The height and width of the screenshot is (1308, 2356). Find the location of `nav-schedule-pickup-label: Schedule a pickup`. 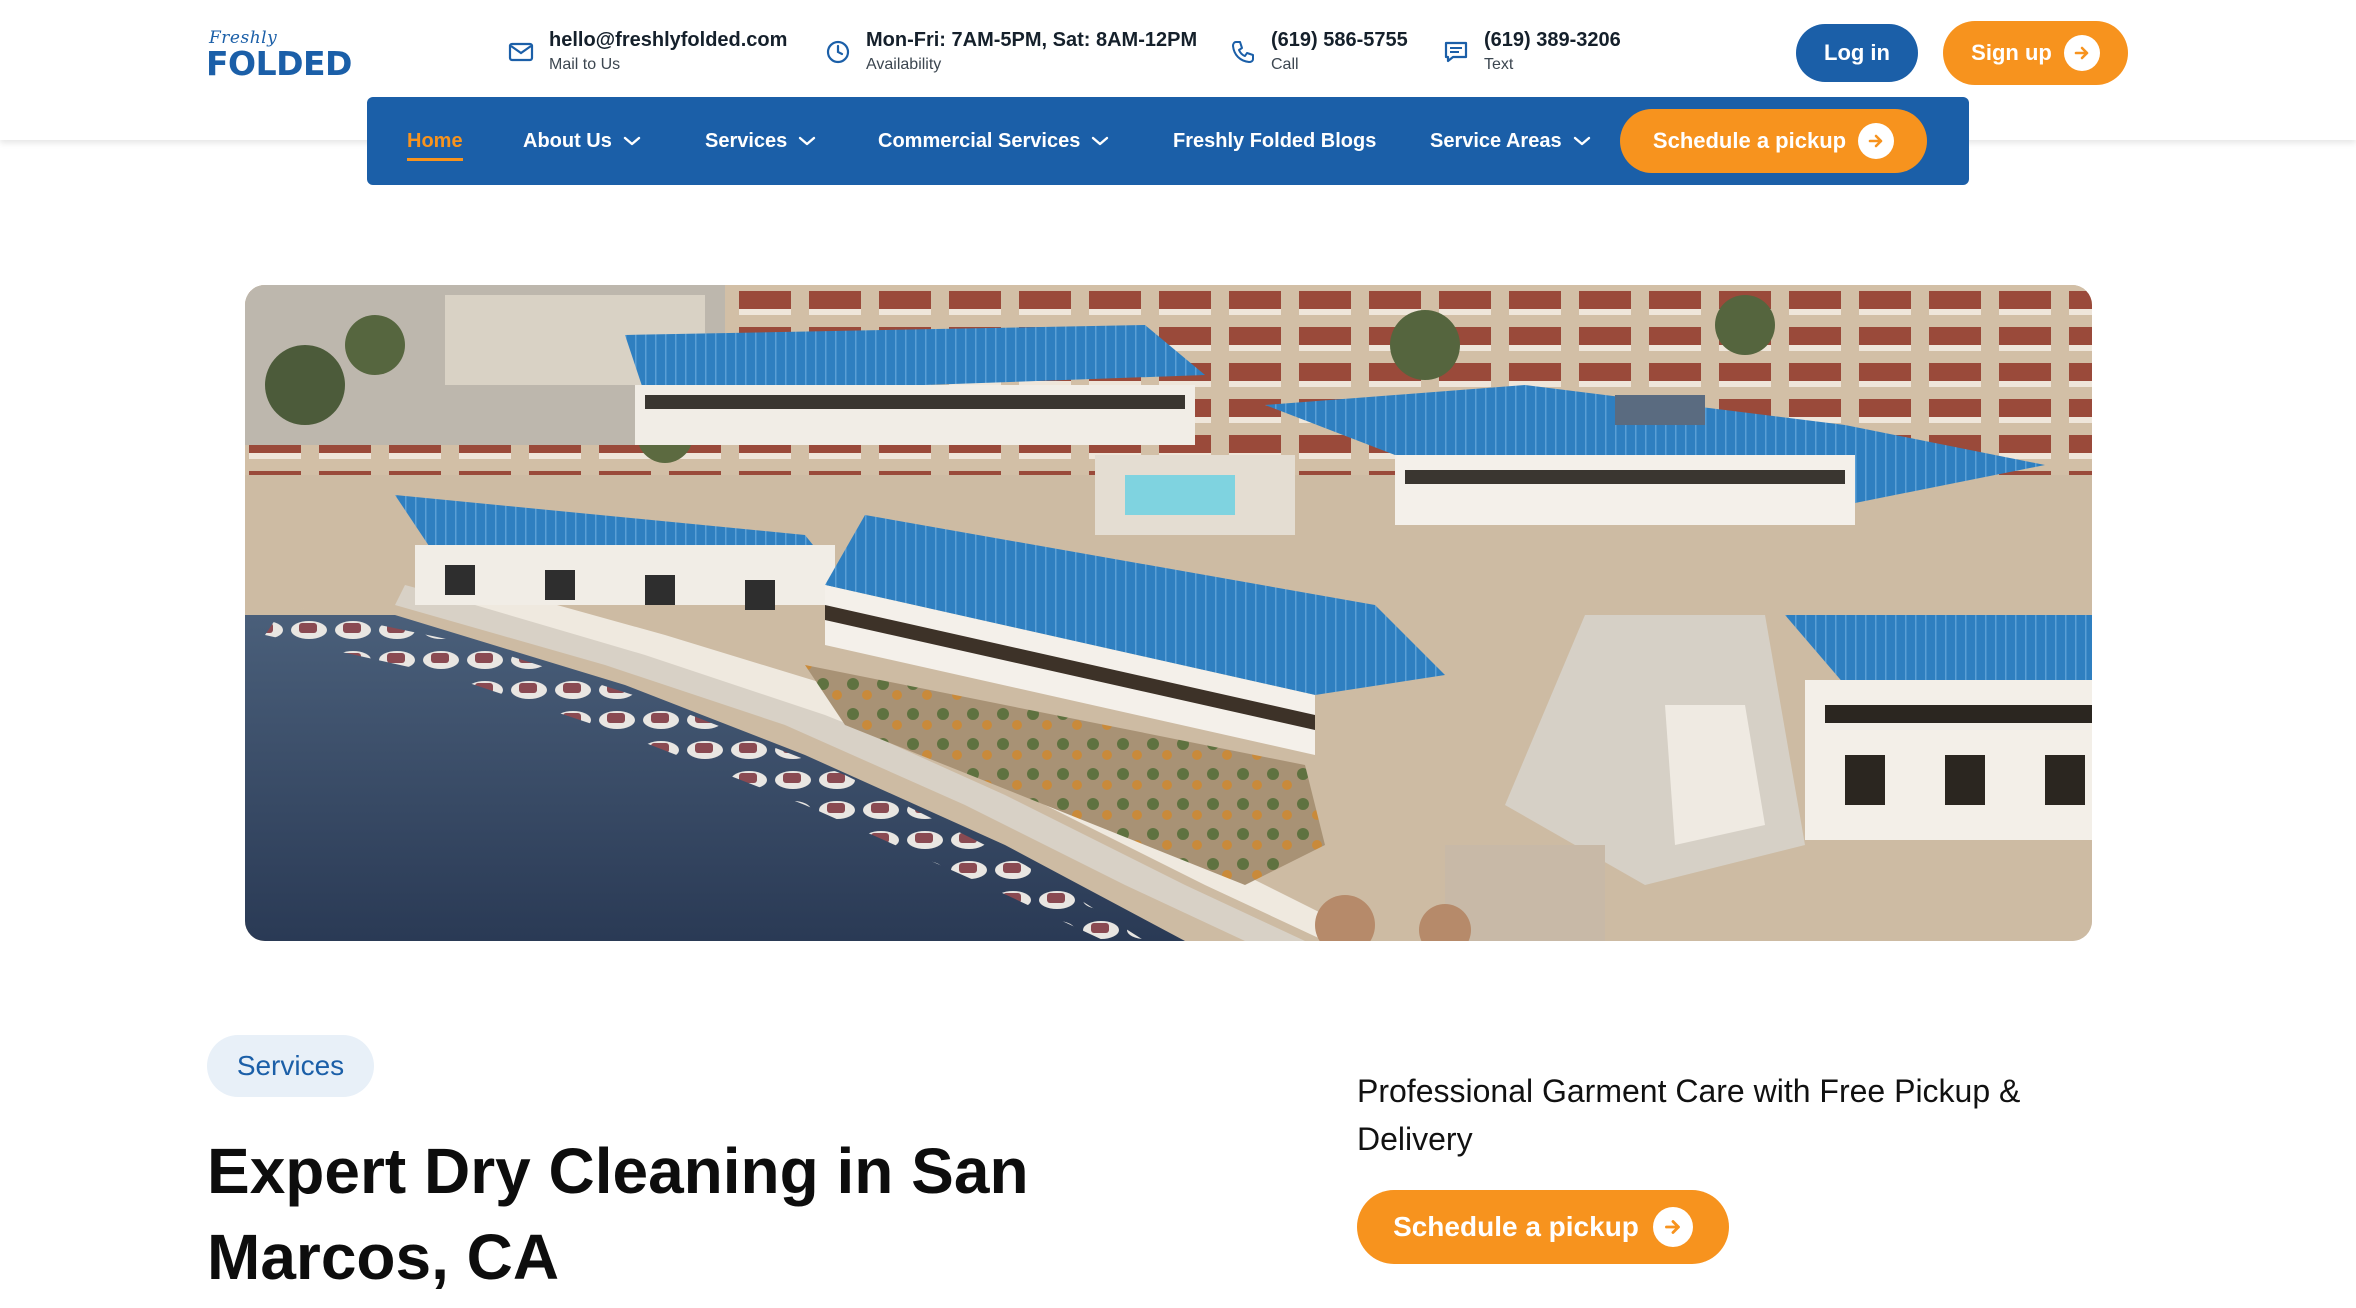

nav-schedule-pickup-label: Schedule a pickup is located at coordinates (1749, 140).